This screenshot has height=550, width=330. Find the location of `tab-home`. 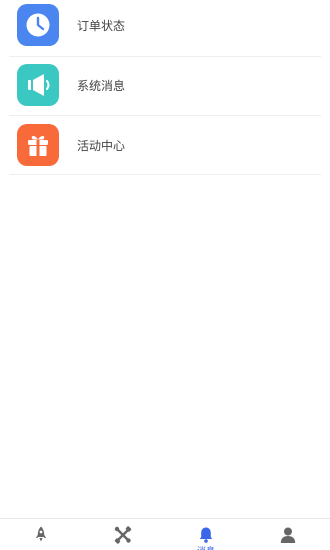

tab-home is located at coordinates (41, 534).